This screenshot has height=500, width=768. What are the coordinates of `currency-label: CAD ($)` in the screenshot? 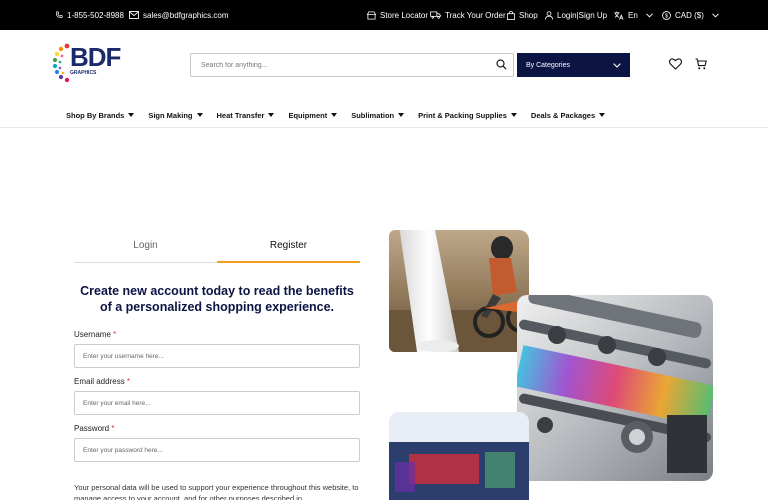 It's located at (689, 15).